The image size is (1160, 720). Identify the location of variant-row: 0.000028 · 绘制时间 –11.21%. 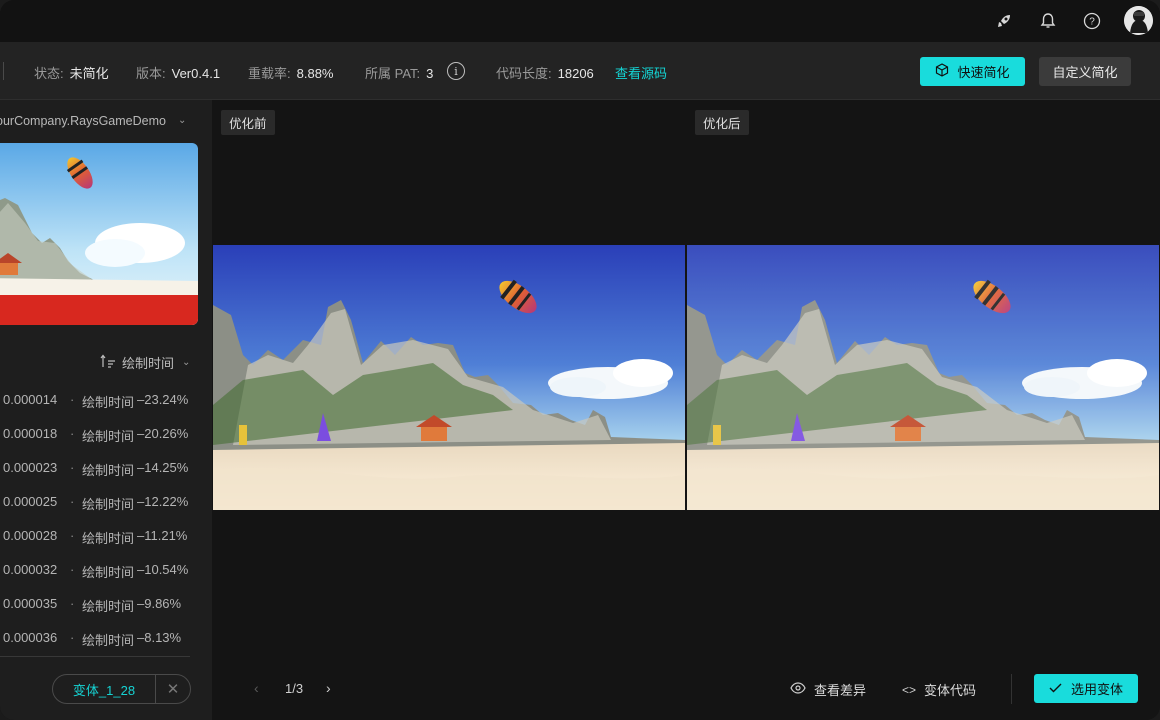
(106, 535).